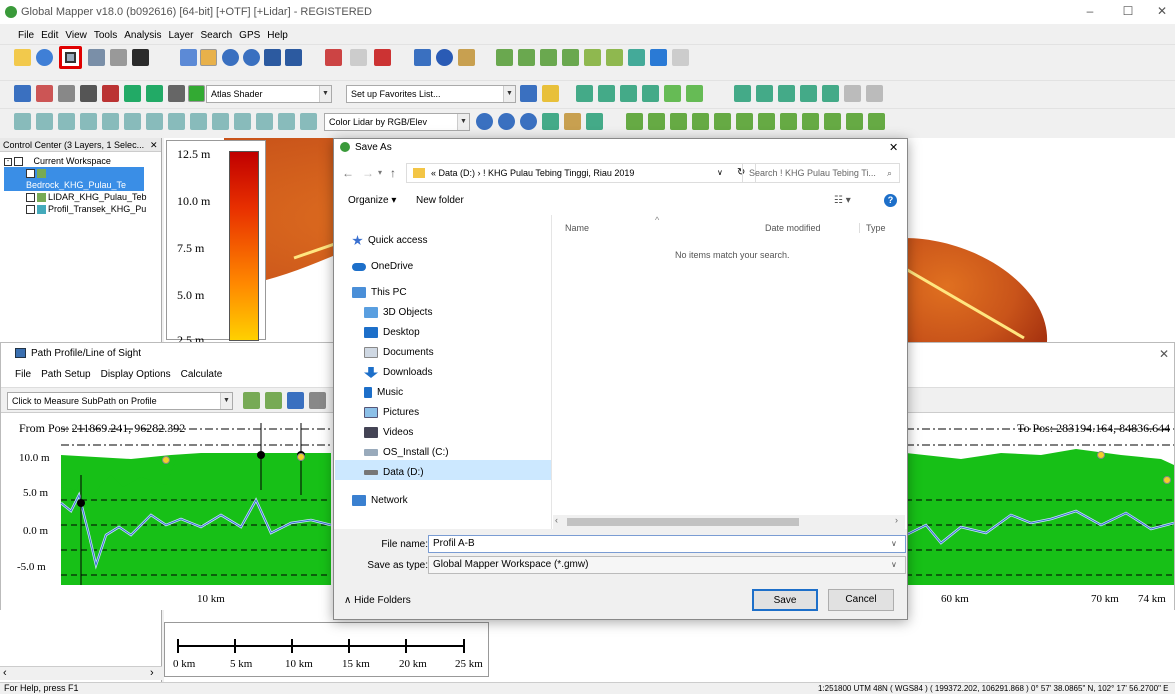 Image resolution: width=1175 pixels, height=694 pixels. What do you see at coordinates (614, 57) in the screenshot?
I see `terrain-6-icon` at bounding box center [614, 57].